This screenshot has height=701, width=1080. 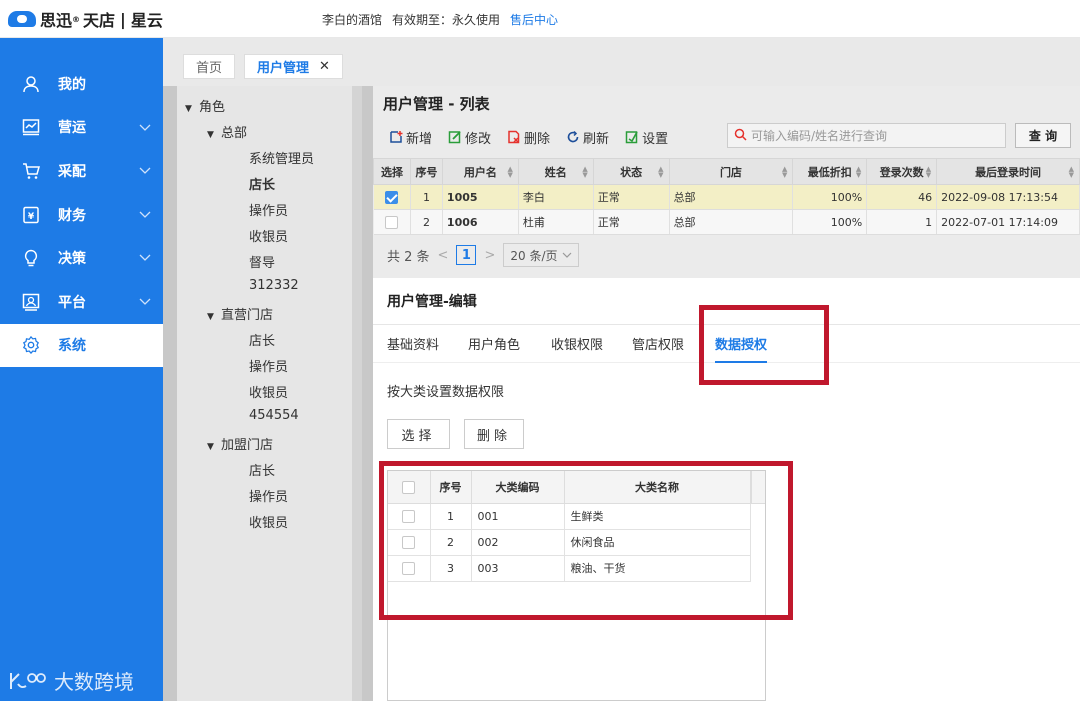 What do you see at coordinates (577, 343) in the screenshot?
I see `tab-cashier-permissions: 收银权限` at bounding box center [577, 343].